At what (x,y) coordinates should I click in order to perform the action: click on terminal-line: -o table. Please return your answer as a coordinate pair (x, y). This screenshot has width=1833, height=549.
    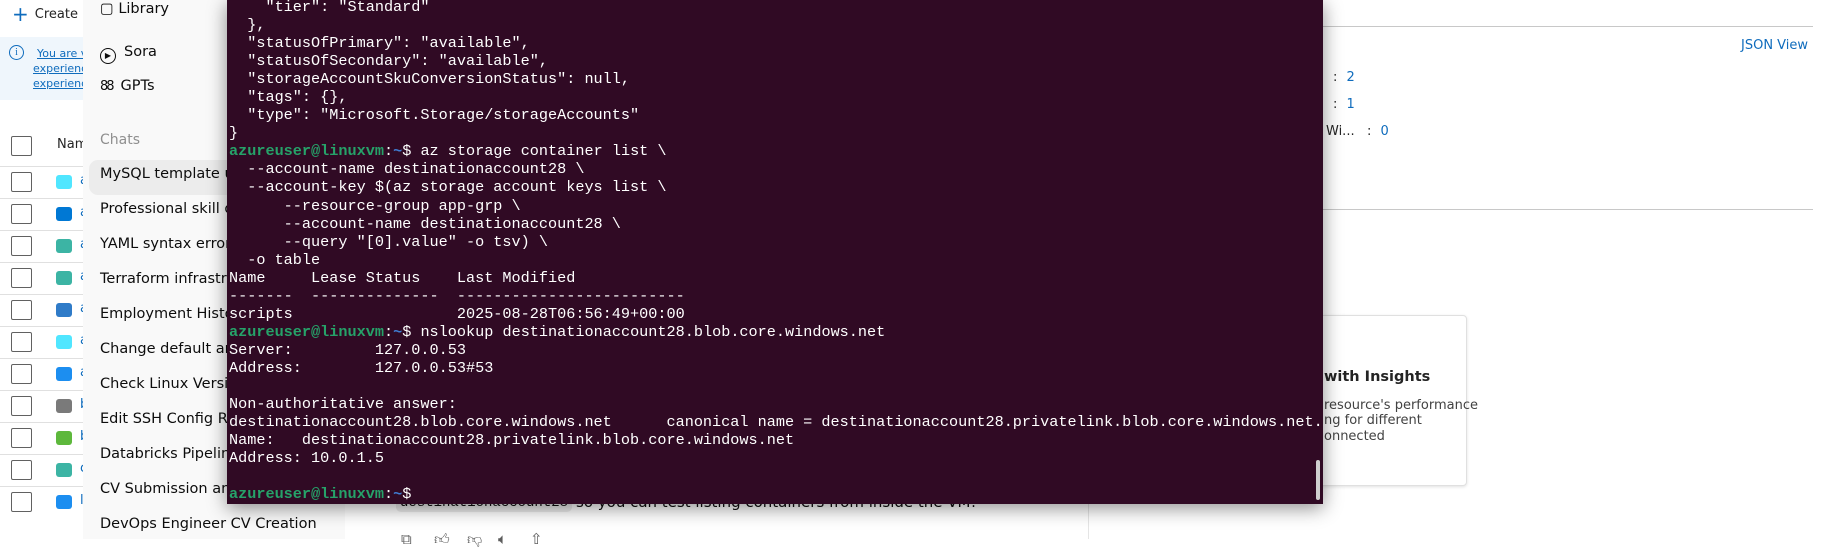
    Looking at the image, I should click on (275, 259).